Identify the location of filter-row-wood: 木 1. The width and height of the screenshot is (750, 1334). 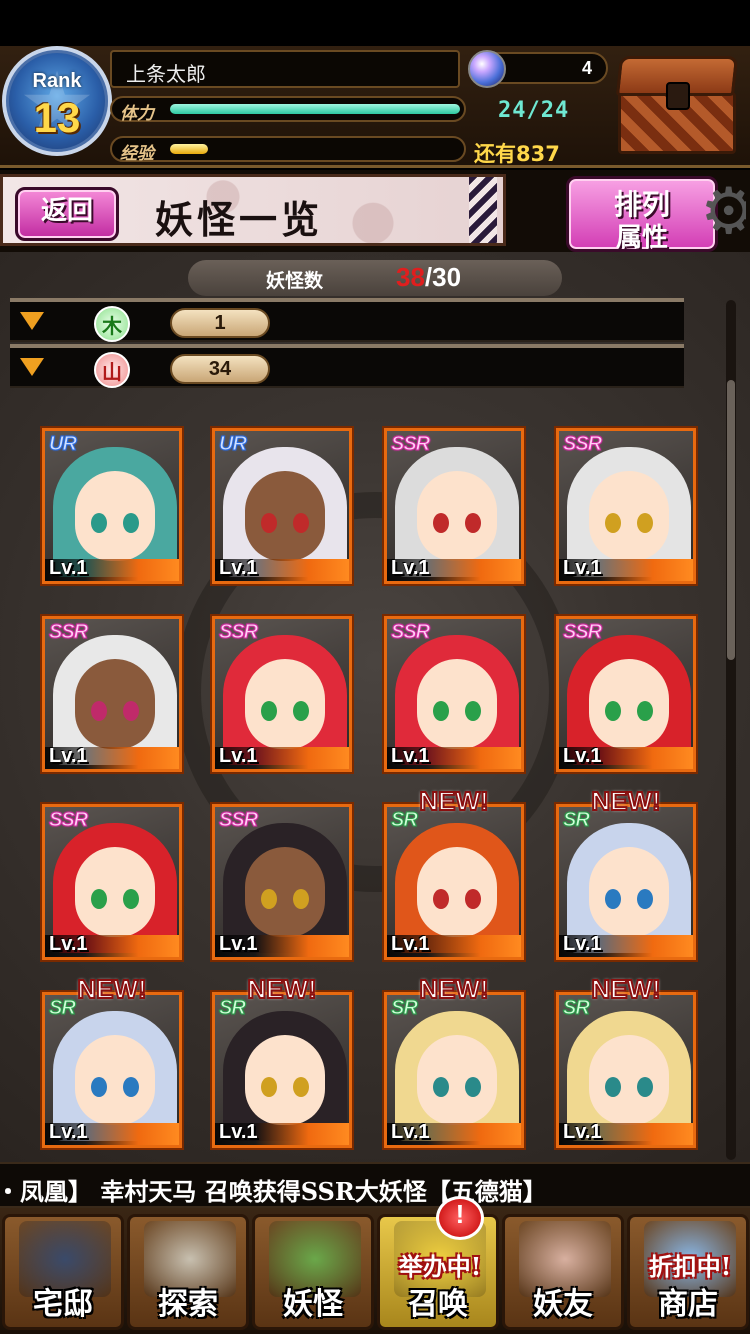
(347, 320).